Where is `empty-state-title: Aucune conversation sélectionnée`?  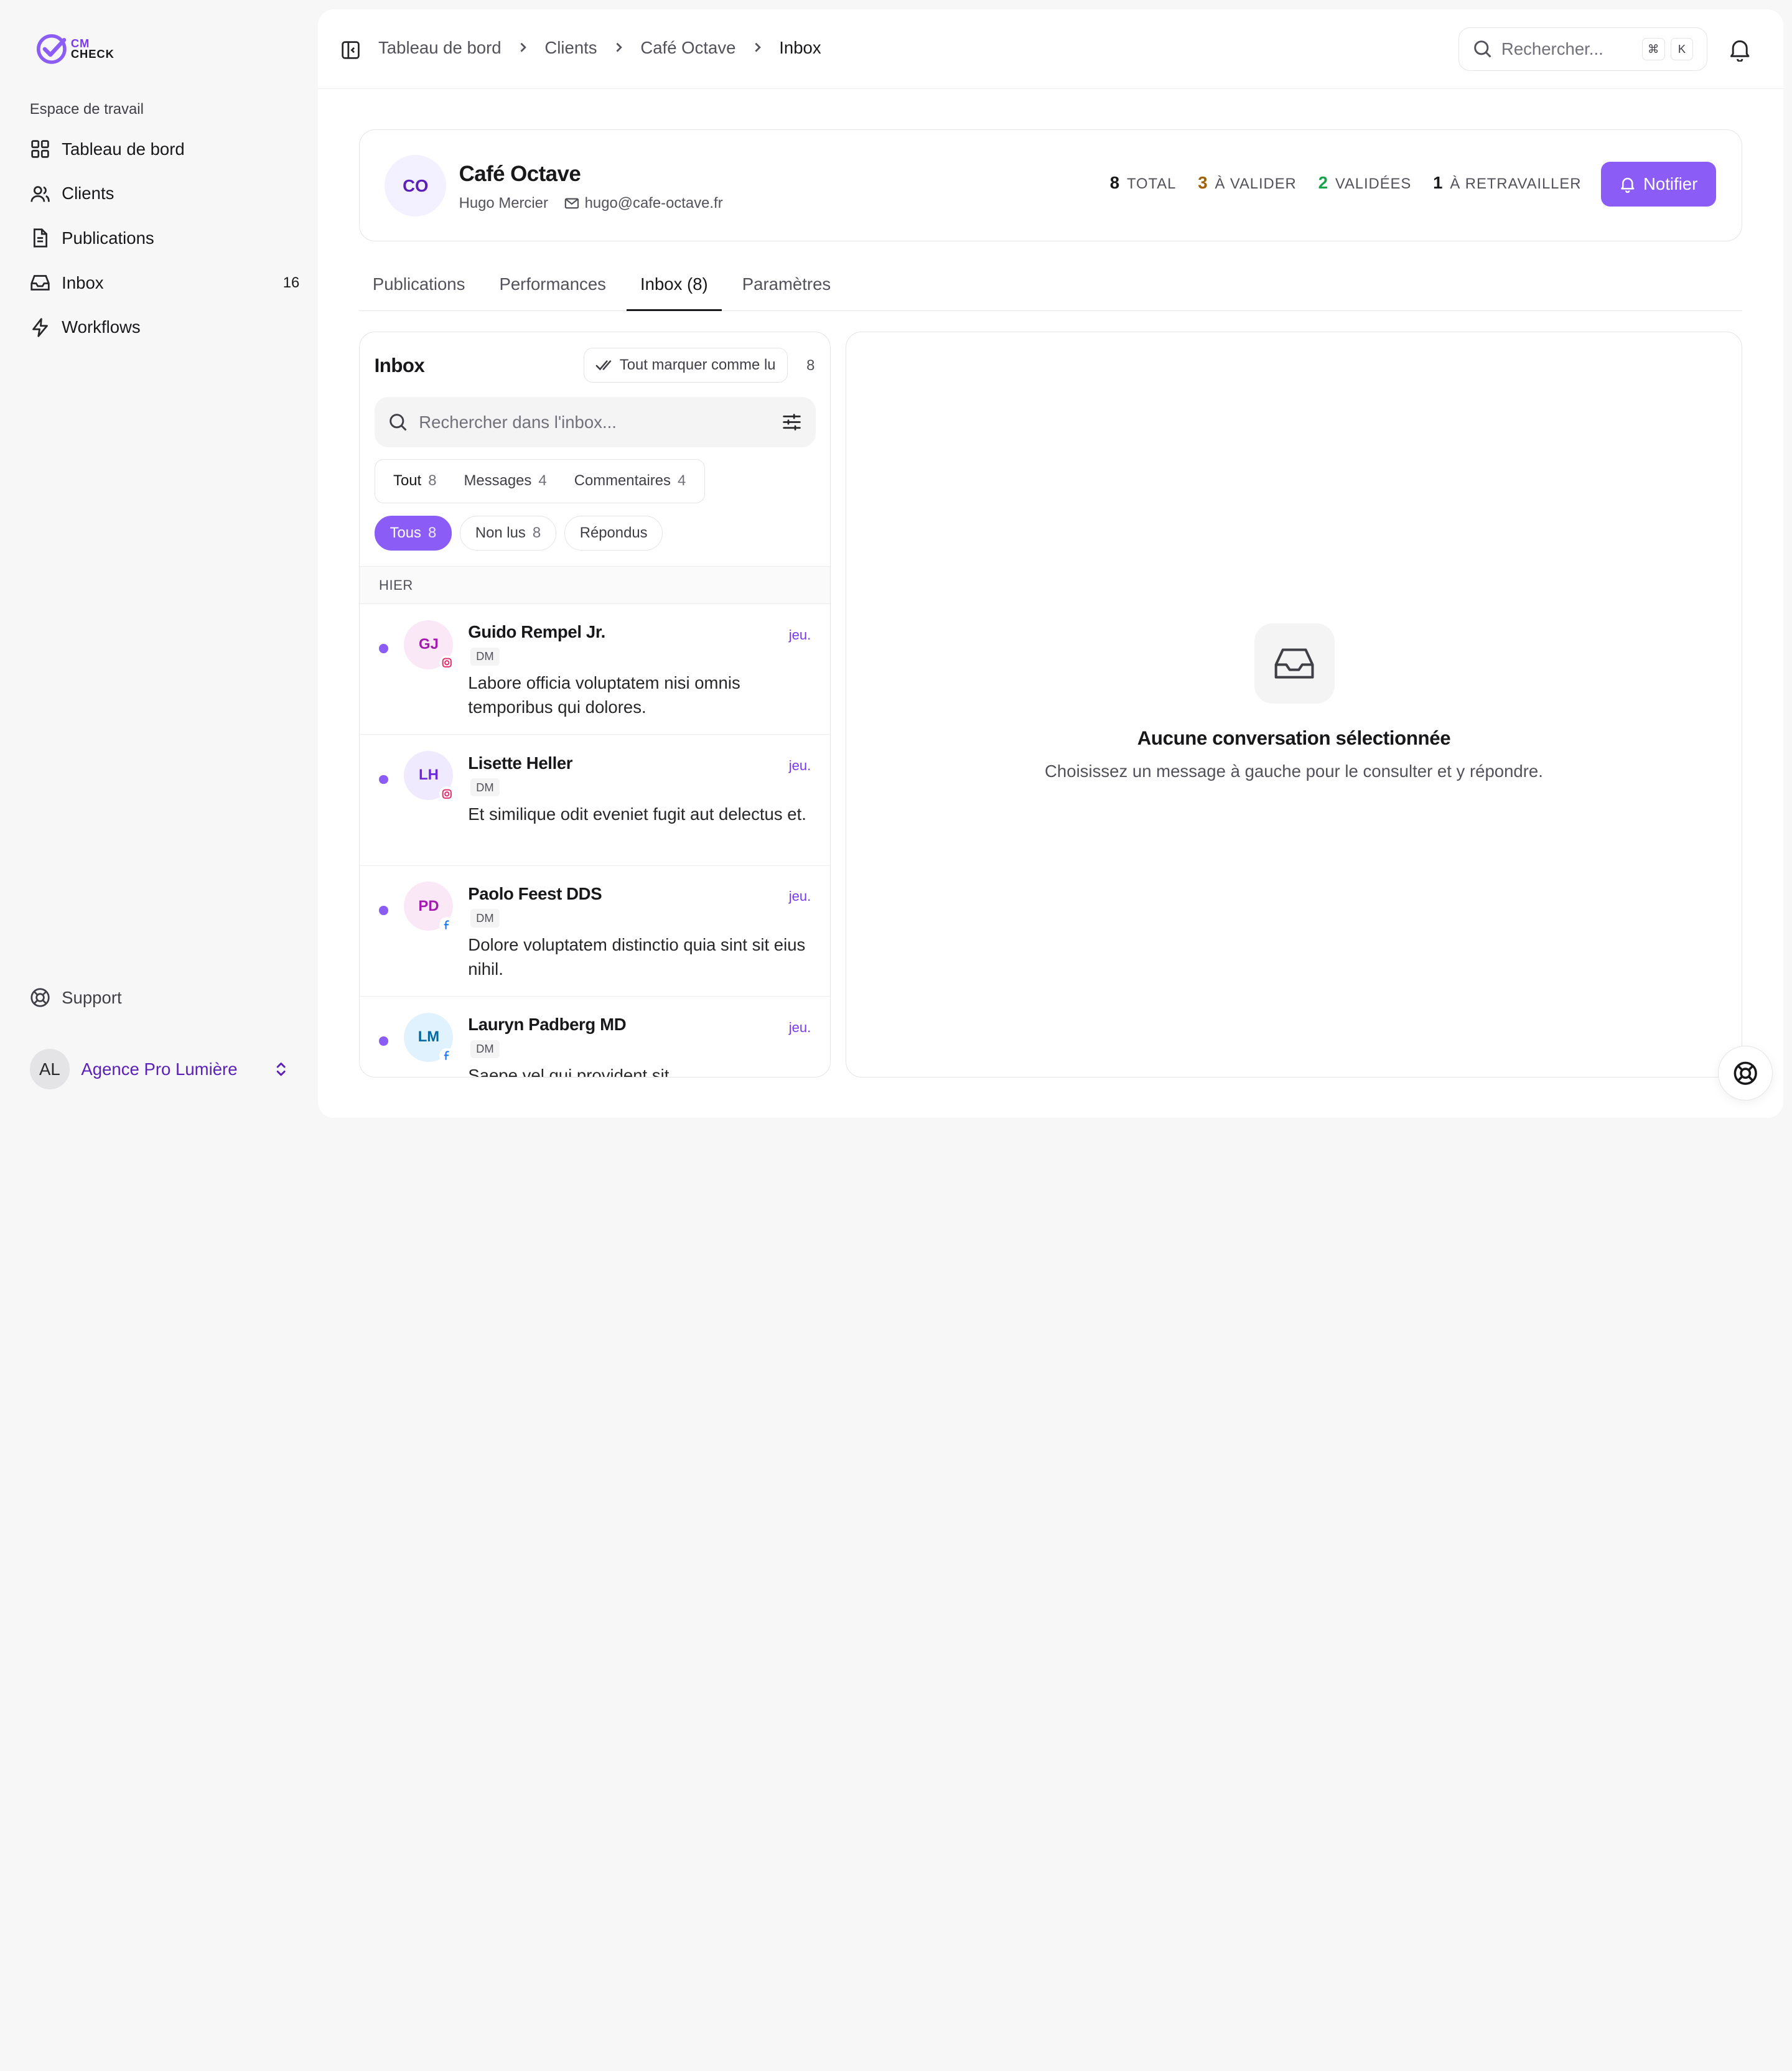
empty-state-title: Aucune conversation sélectionnée is located at coordinates (1294, 738).